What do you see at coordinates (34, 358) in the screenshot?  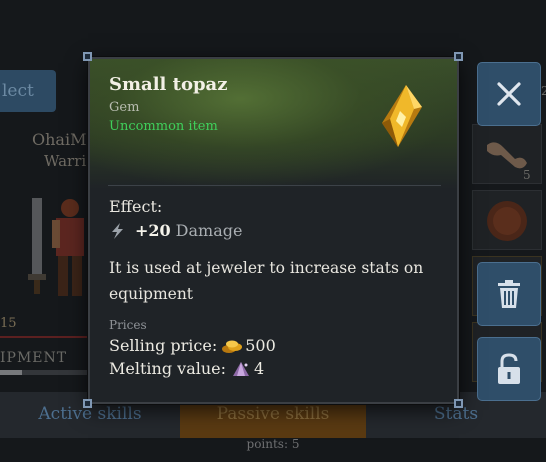 I see `equipment-label: IPMENT` at bounding box center [34, 358].